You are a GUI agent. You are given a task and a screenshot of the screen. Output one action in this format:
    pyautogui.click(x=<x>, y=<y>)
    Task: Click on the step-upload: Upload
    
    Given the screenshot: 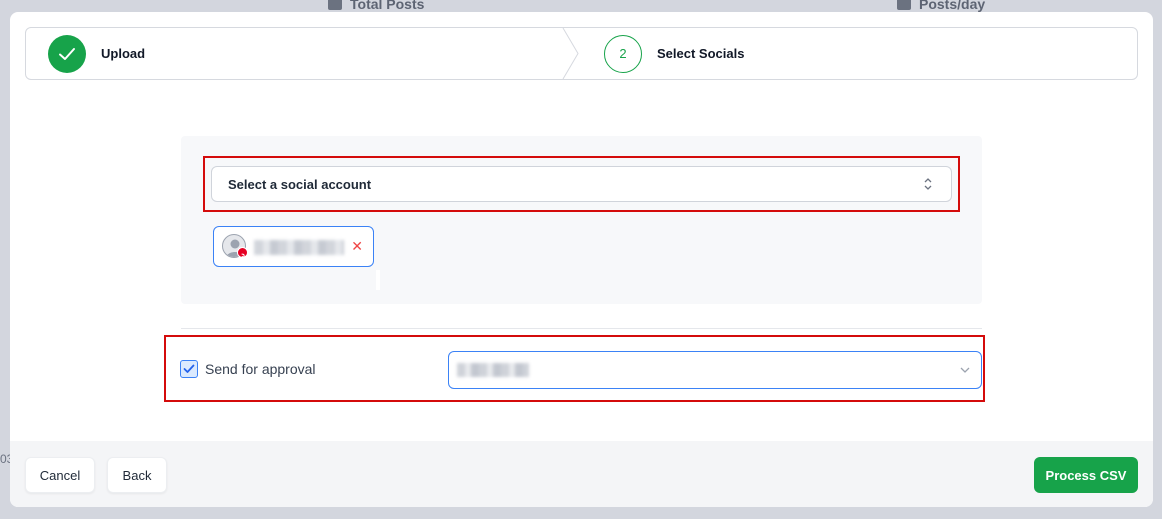 What is the action you would take?
    pyautogui.click(x=96, y=53)
    